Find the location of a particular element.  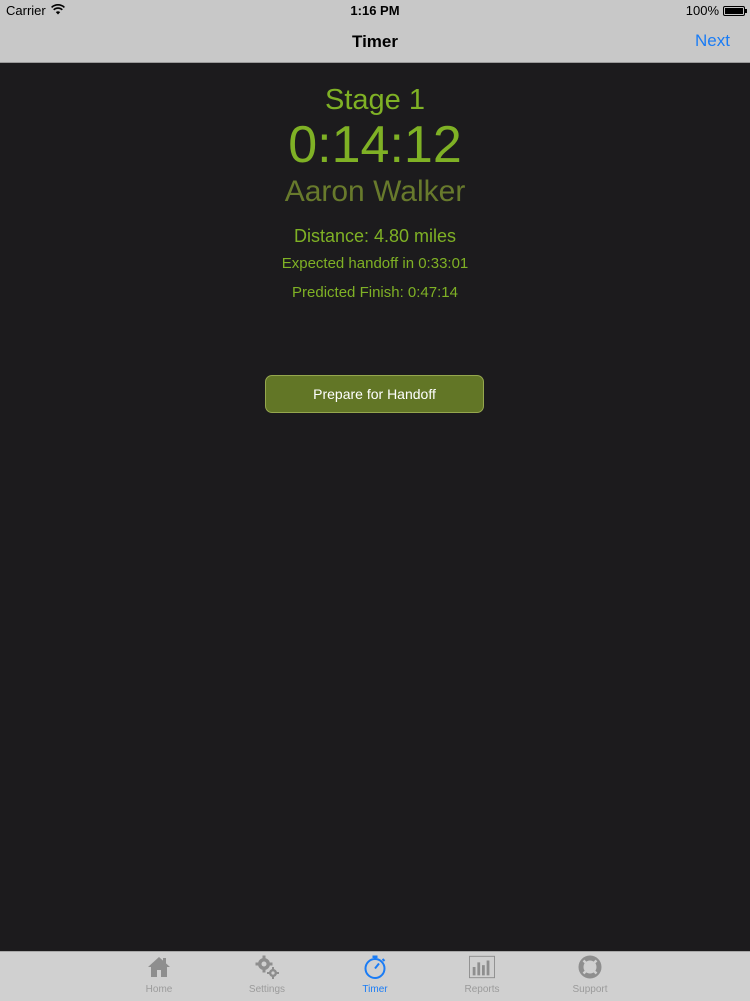

nav-title: Timer is located at coordinates (375, 41).